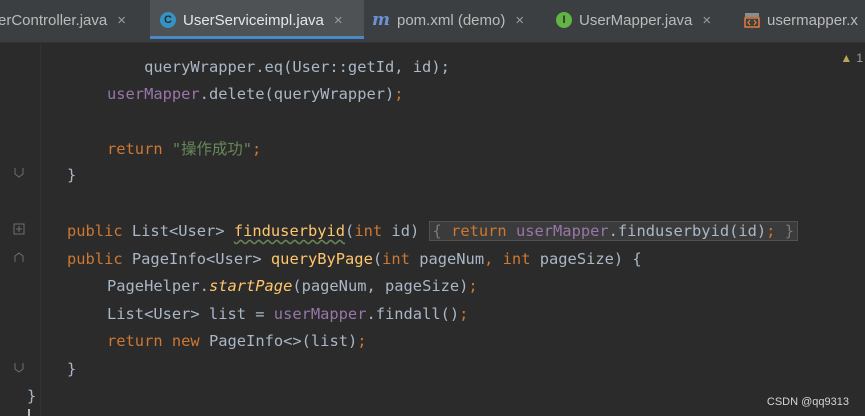 The width and height of the screenshot is (865, 416). Describe the element at coordinates (812, 20) in the screenshot. I see `tab-label: usermapper.x` at that location.